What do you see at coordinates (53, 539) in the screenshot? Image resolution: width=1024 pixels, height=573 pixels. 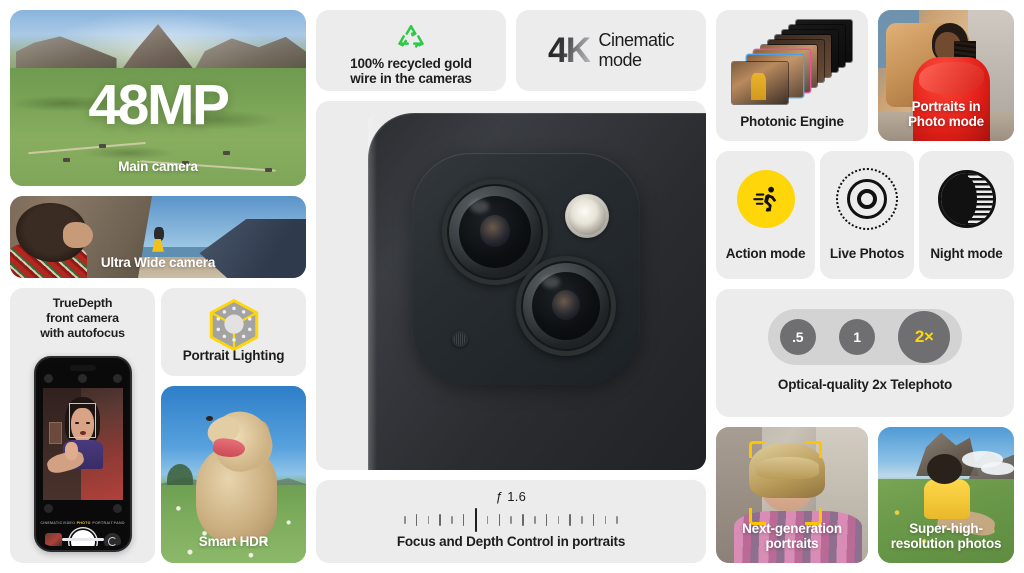 I see `photo-library-thumbnail` at bounding box center [53, 539].